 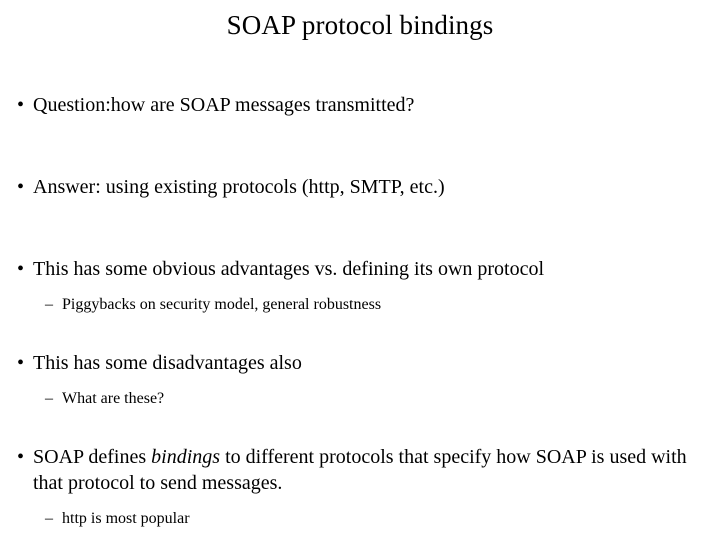 I want to click on sub-list-item-text: What are these?, so click(x=113, y=398).